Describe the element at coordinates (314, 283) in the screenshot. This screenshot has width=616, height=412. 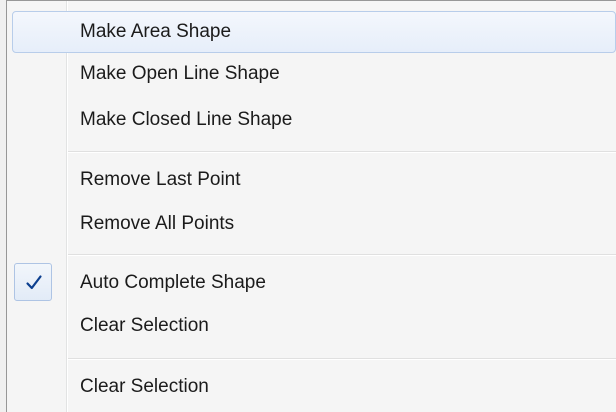
I see `menu-item-auto-complete-shape: Auto Complete Shape` at that location.